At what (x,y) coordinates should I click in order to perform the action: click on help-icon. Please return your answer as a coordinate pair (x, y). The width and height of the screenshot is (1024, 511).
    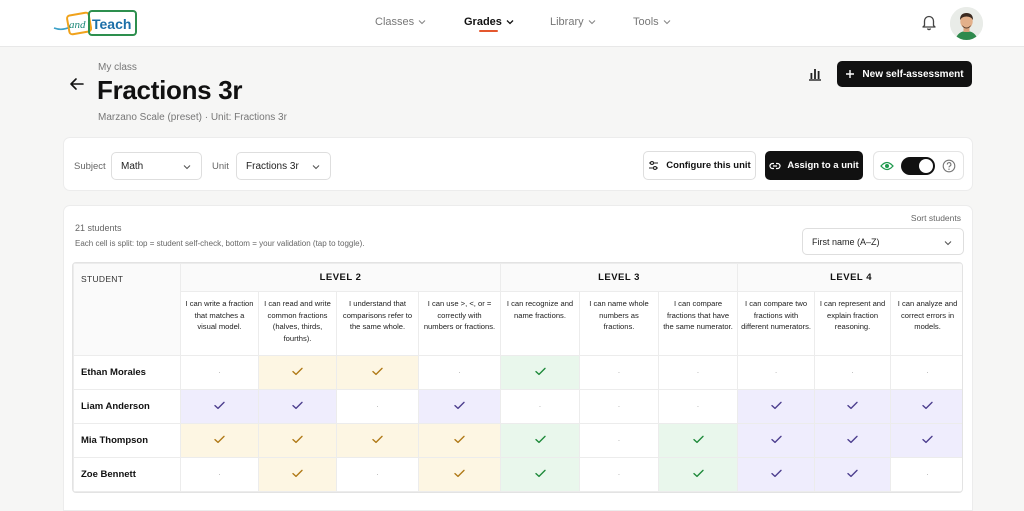
    Looking at the image, I should click on (949, 166).